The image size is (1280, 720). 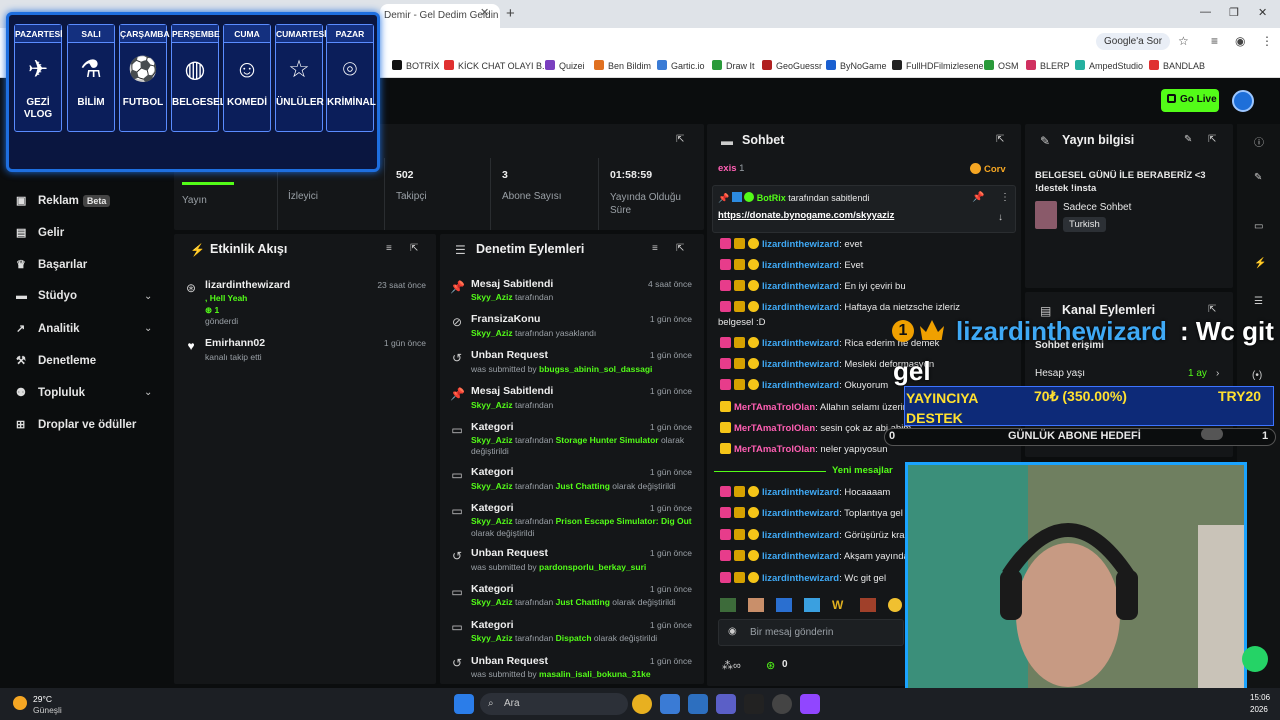 I want to click on chat-message: lizardinthewizard: Toplantıya gel, so click(x=811, y=514).